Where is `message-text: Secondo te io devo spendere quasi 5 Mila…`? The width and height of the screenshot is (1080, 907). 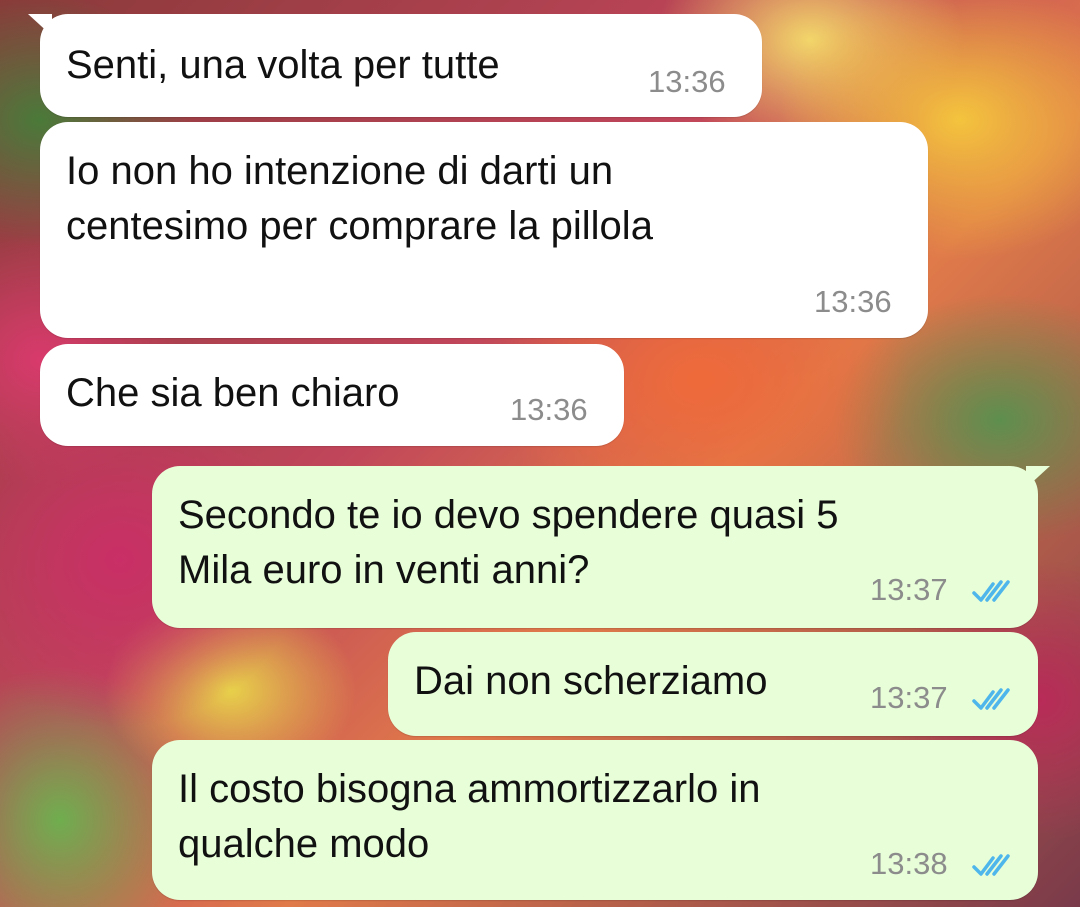
message-text: Secondo te io devo spendere quasi 5 Mila… is located at coordinates (508, 542).